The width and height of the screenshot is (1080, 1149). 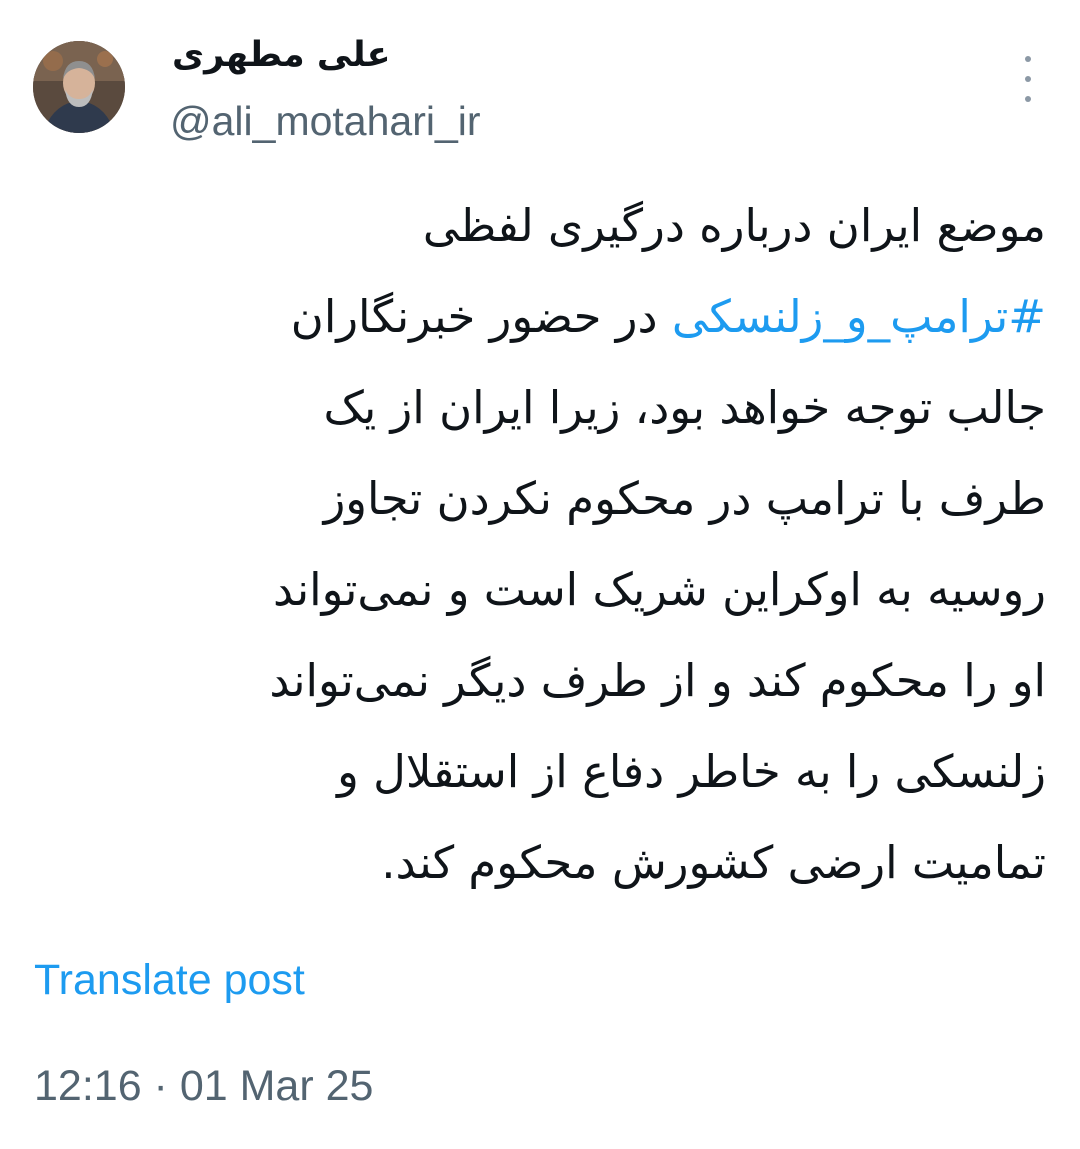 I want to click on tweet-line-2: #ترامپ_و_زلنسکی در حضور خبرنگاران, so click(x=566, y=316).